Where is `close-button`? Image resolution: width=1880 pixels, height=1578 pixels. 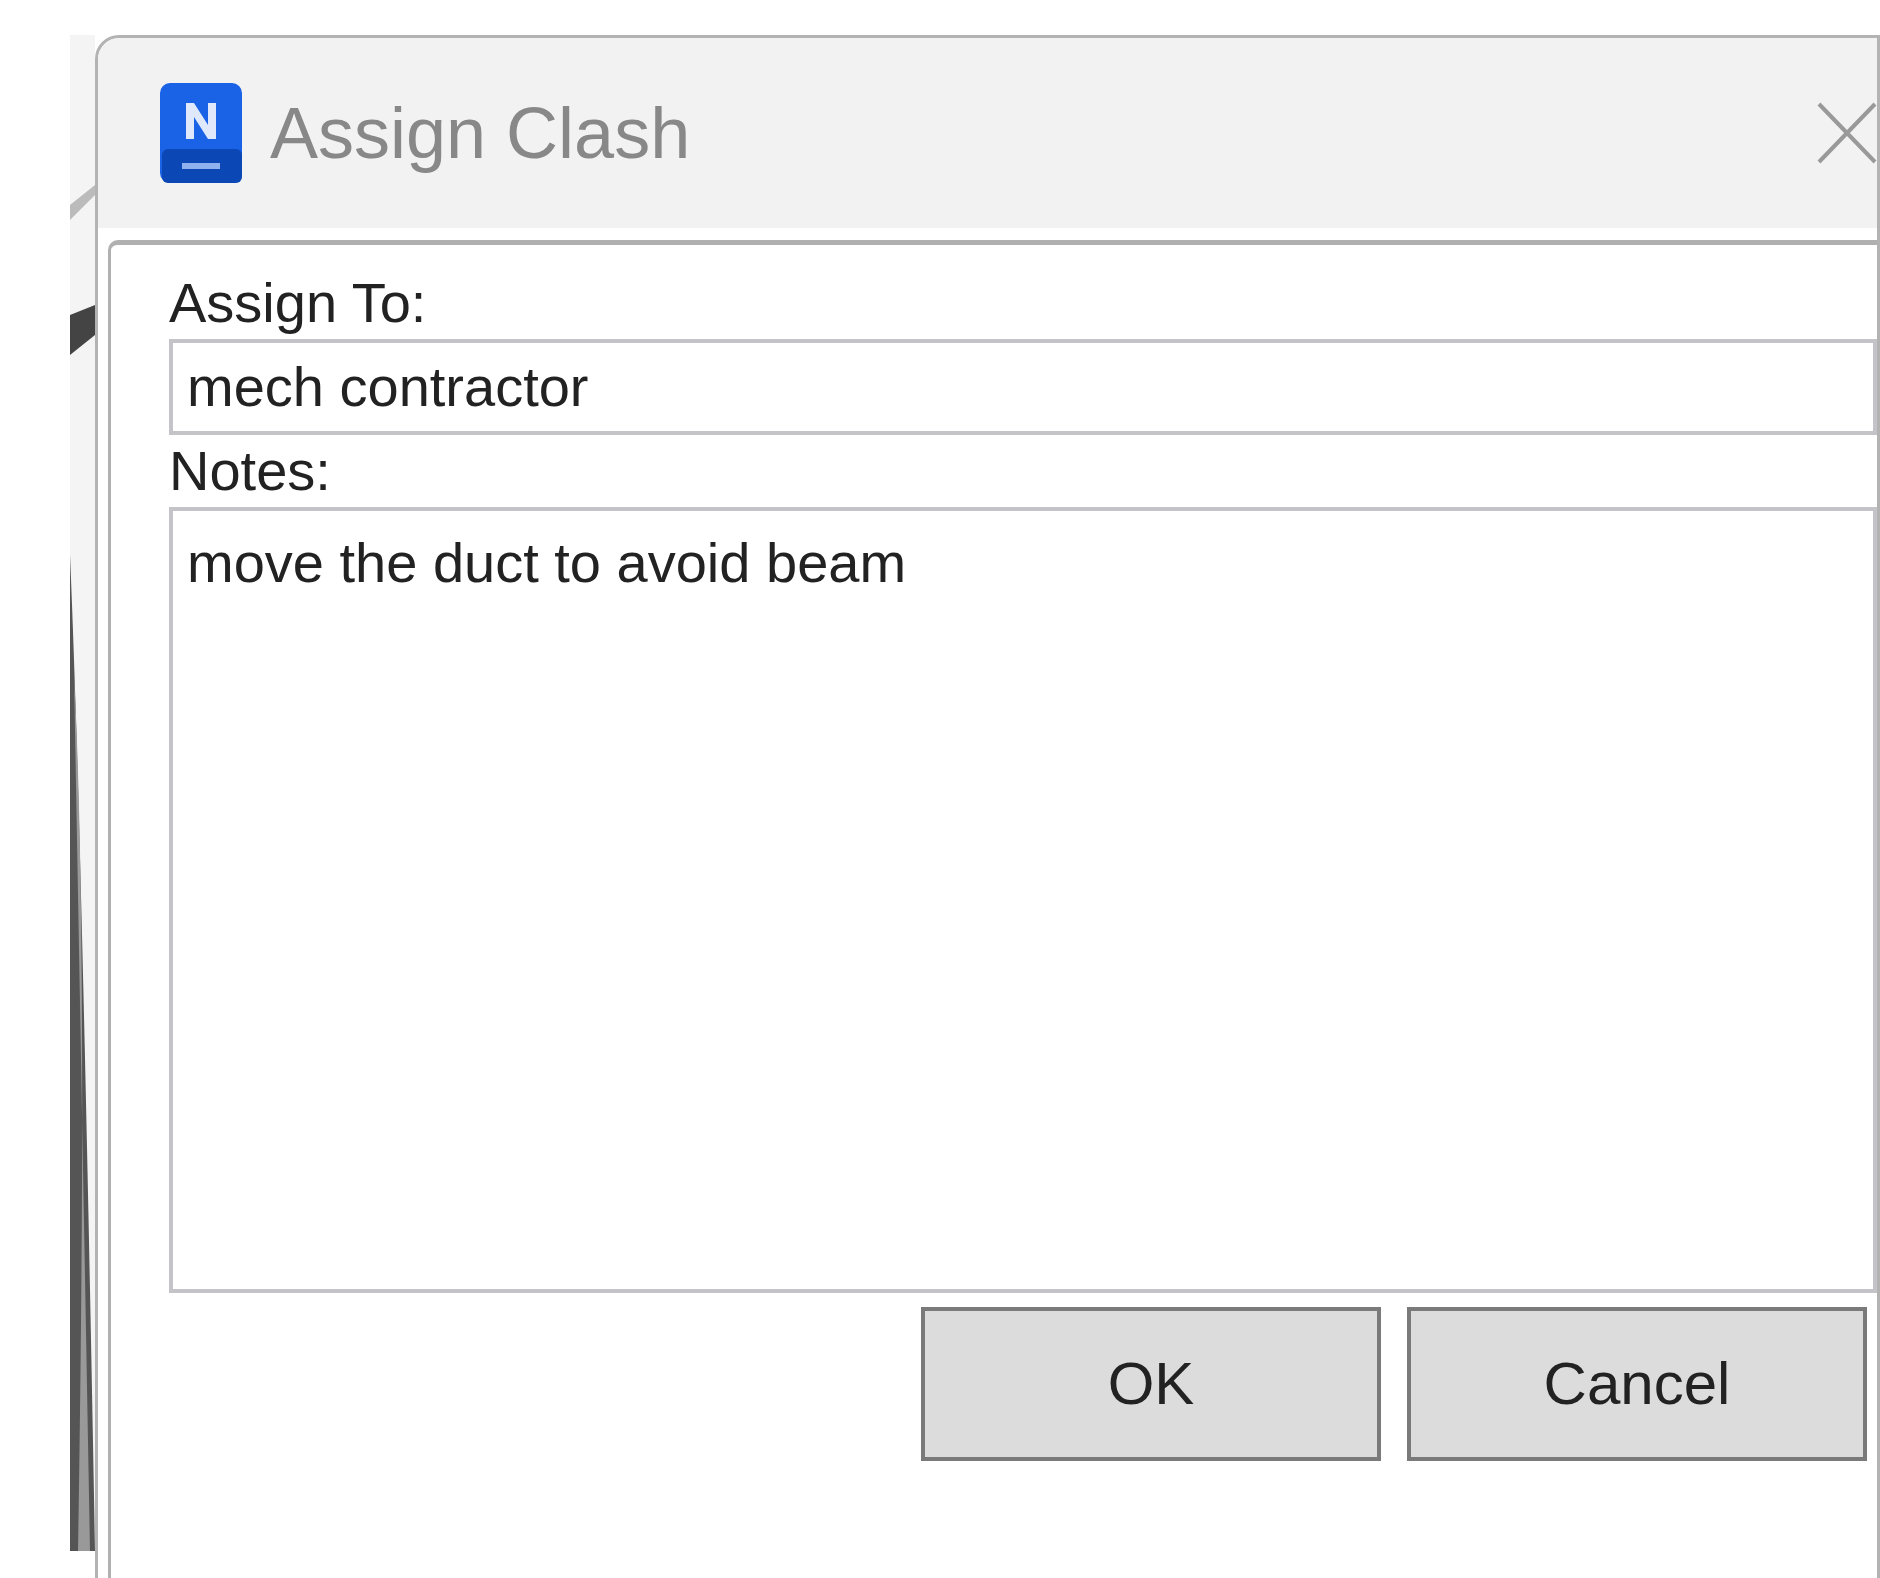 close-button is located at coordinates (1846, 133).